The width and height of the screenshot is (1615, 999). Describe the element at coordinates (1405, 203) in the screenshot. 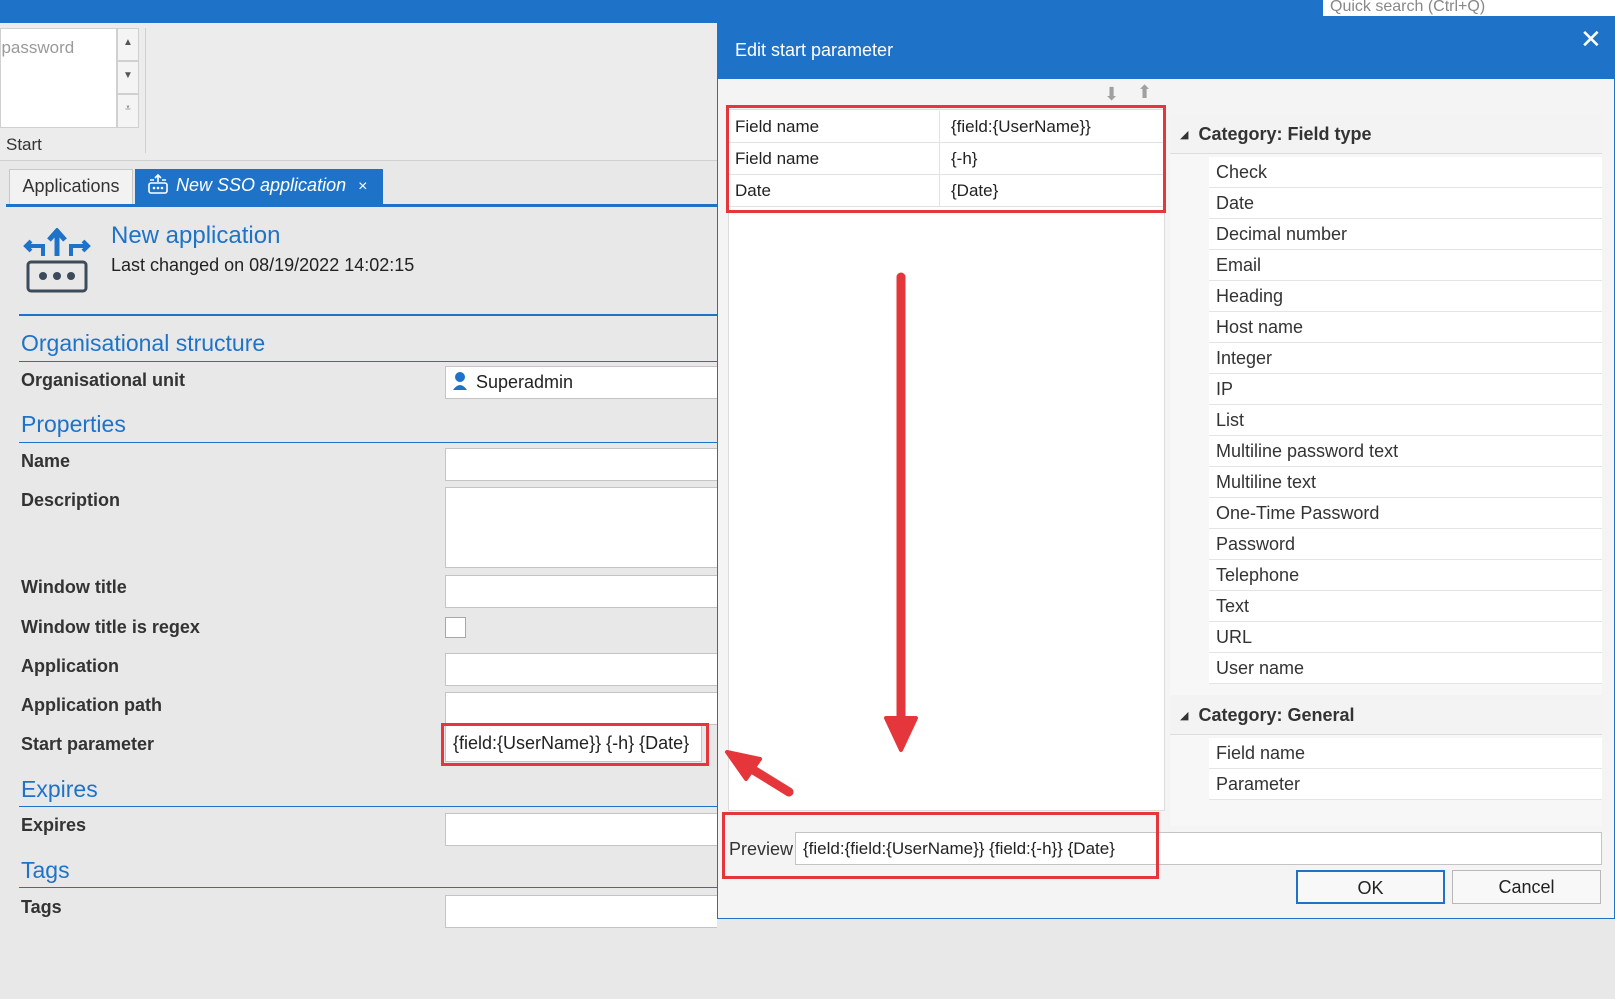

I see `field-type-item: Date` at that location.